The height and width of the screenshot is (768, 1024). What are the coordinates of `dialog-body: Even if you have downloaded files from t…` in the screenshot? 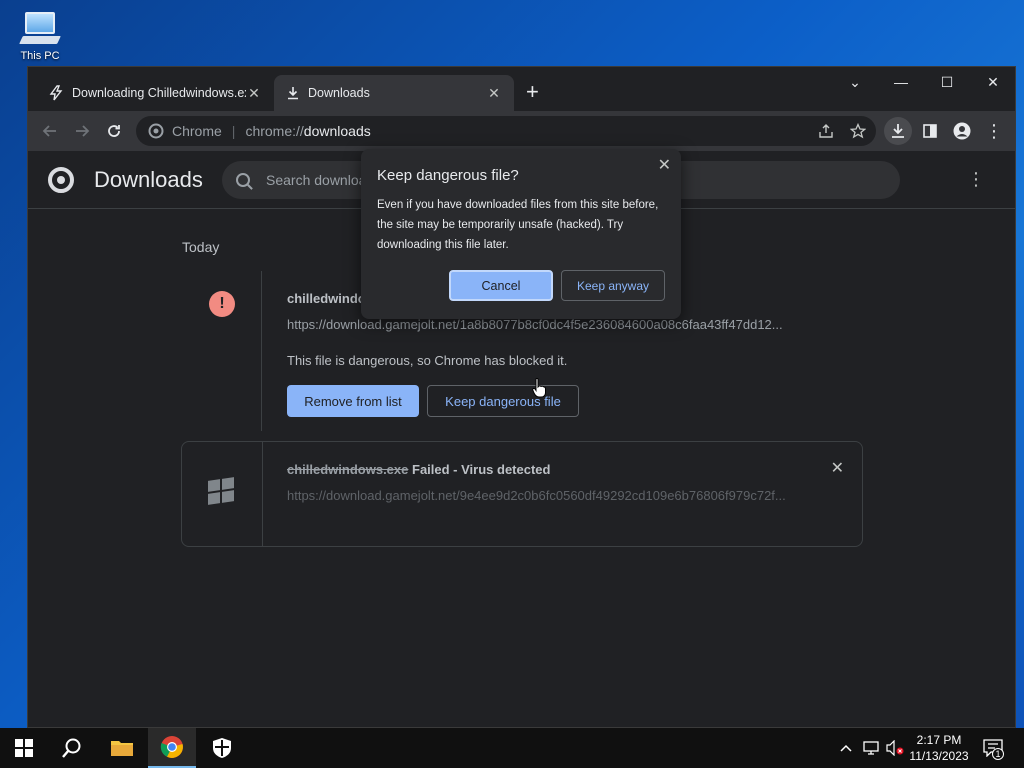 It's located at (518, 225).